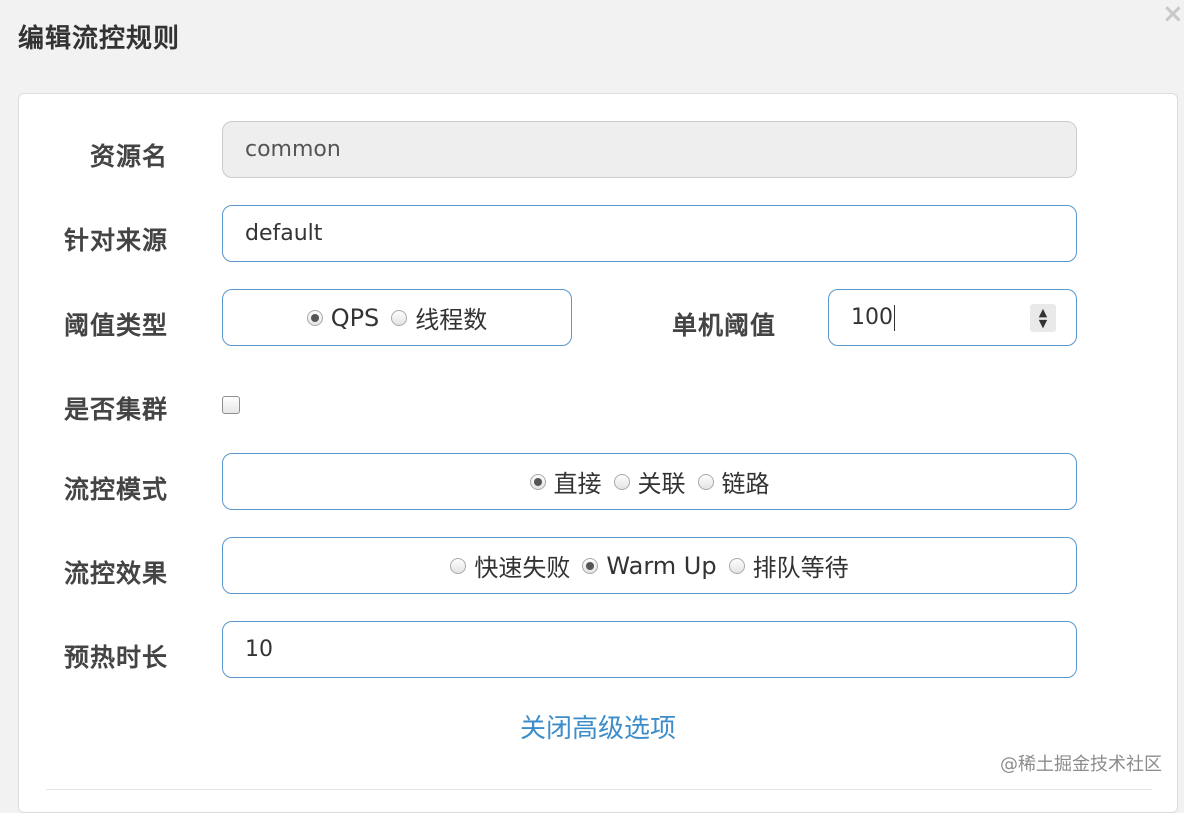 This screenshot has width=1184, height=813. Describe the element at coordinates (592, 726) in the screenshot. I see `close-advanced-options-link: 关闭高级选项` at that location.